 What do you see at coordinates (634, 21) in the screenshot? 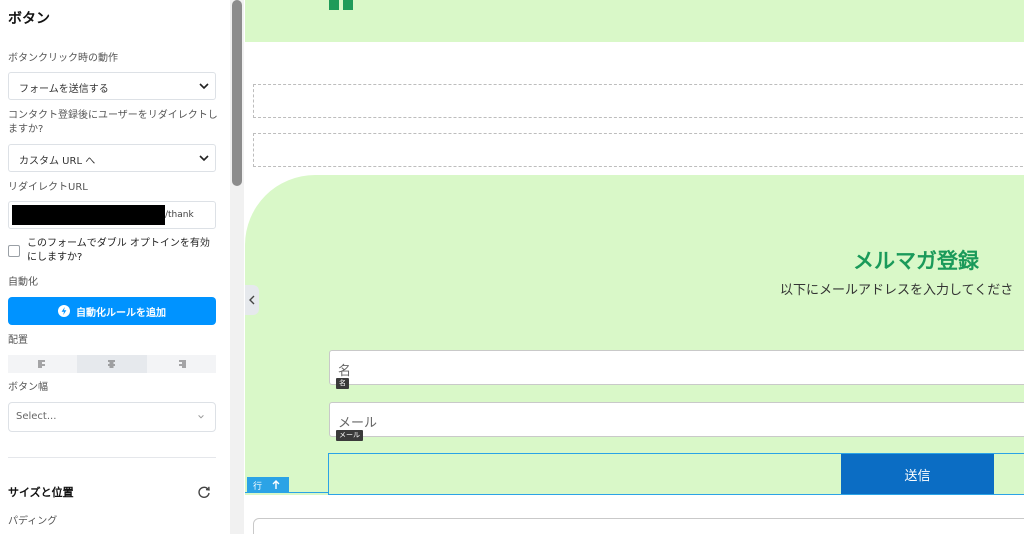
I see `header-section` at bounding box center [634, 21].